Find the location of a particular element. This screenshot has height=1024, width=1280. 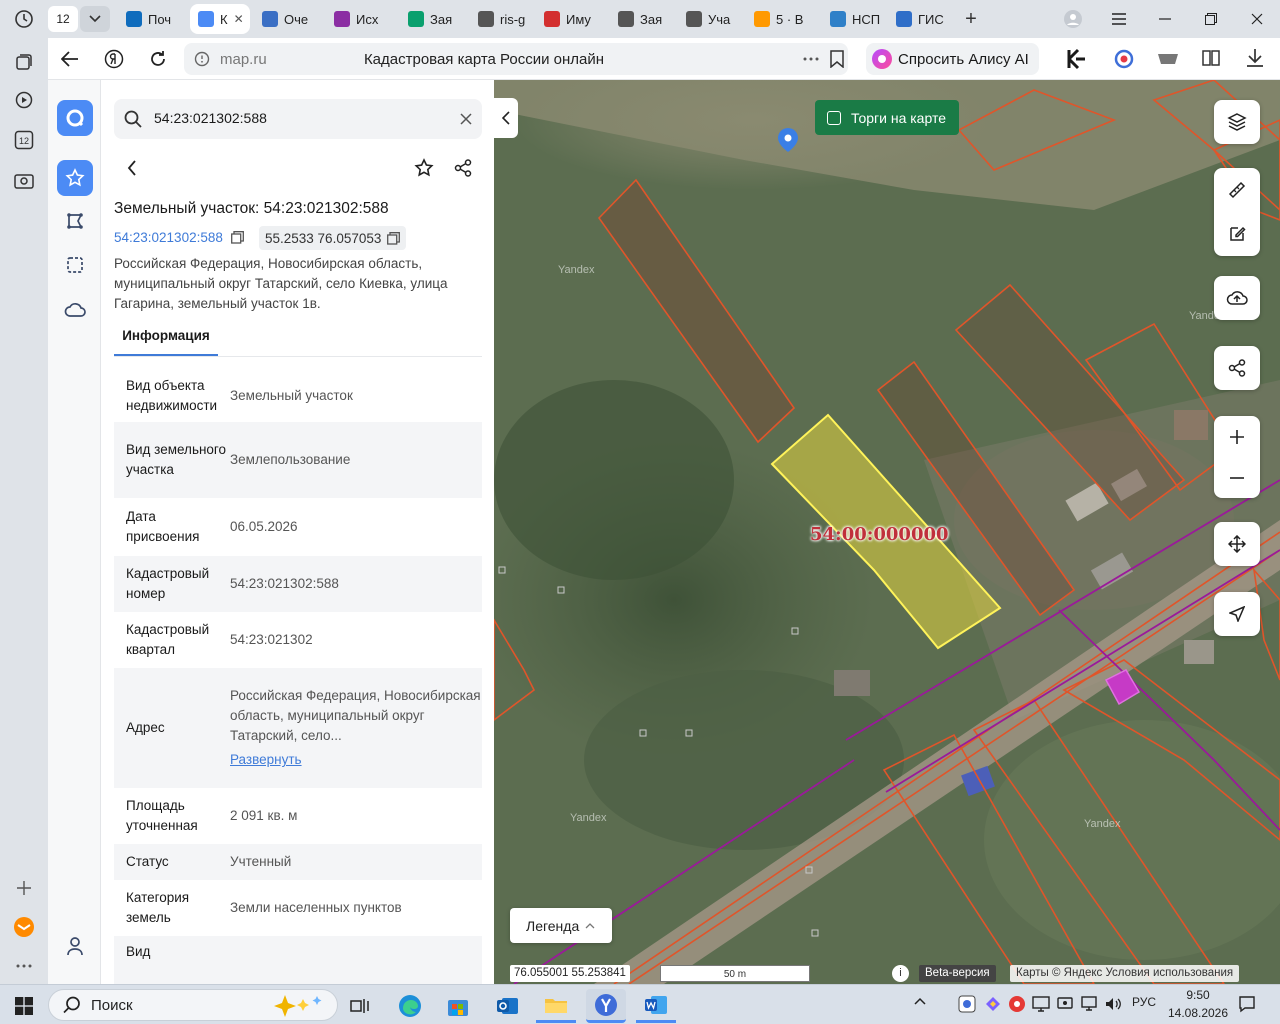

add-icon is located at coordinates (24, 888).